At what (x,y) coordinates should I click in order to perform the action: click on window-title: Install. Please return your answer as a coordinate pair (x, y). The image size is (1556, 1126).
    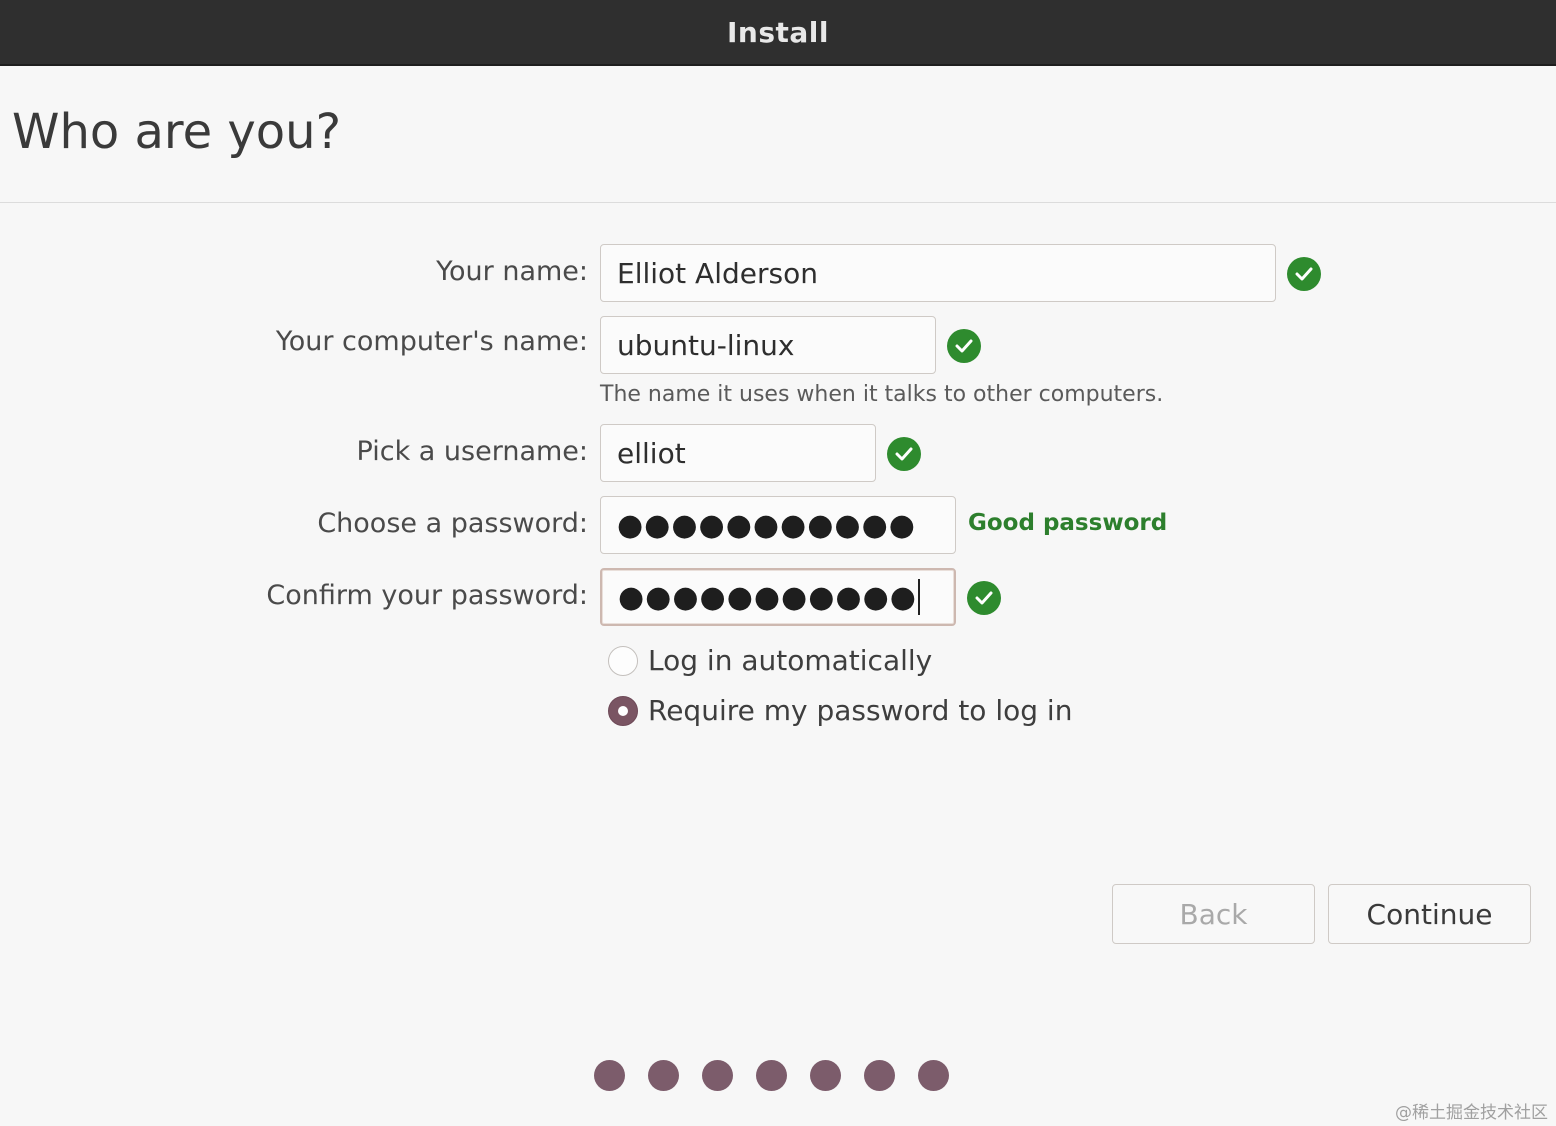
    Looking at the image, I should click on (778, 32).